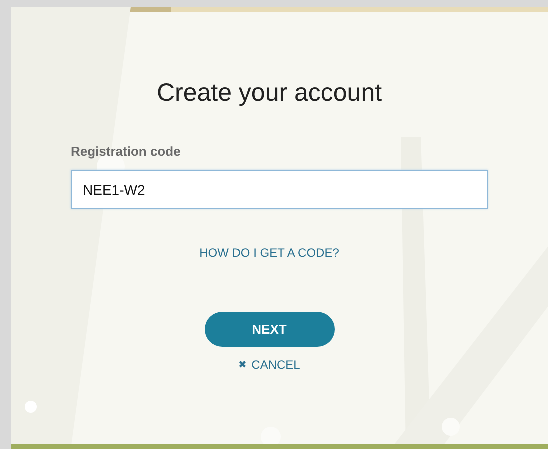 This screenshot has width=548, height=449. Describe the element at coordinates (269, 365) in the screenshot. I see `cancel-link: ✖ CANCEL` at that location.